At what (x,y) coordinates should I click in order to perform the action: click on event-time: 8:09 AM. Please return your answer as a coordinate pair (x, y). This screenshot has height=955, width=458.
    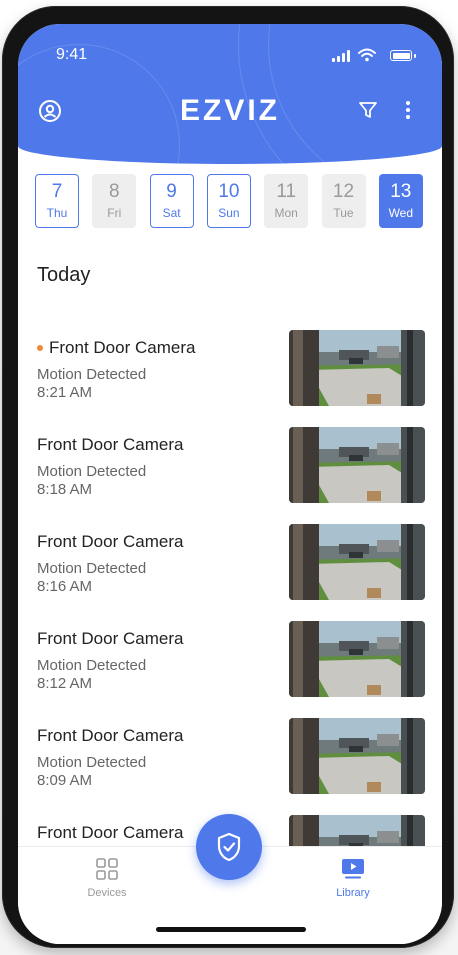
    Looking at the image, I should click on (65, 780).